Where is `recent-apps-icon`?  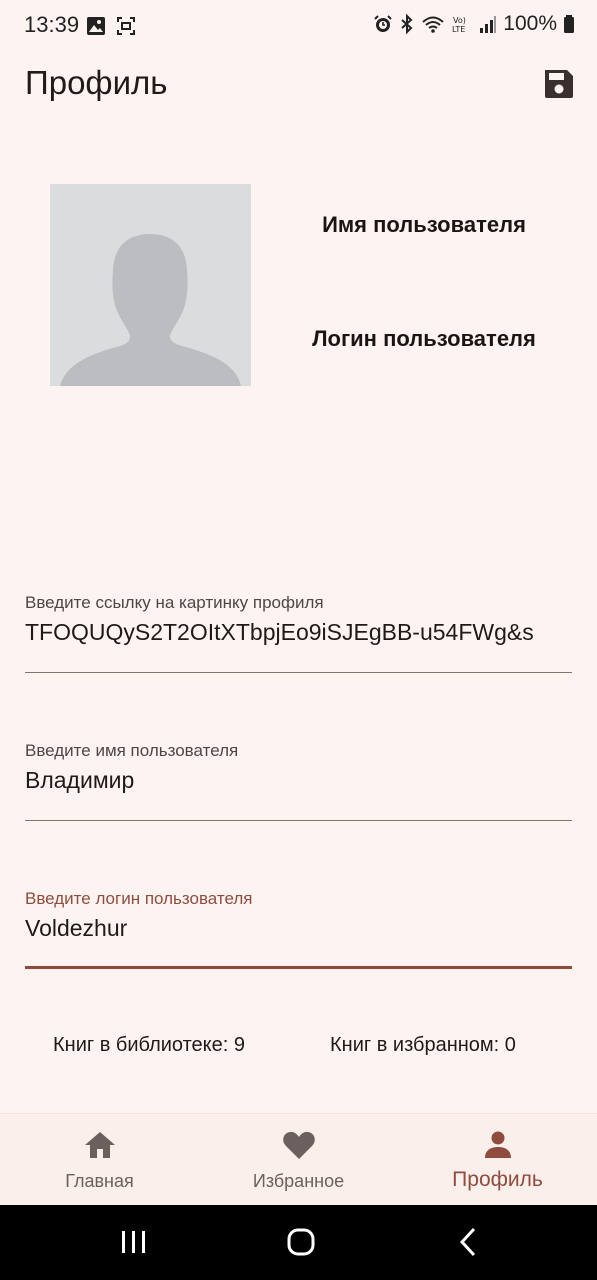 recent-apps-icon is located at coordinates (133, 1242).